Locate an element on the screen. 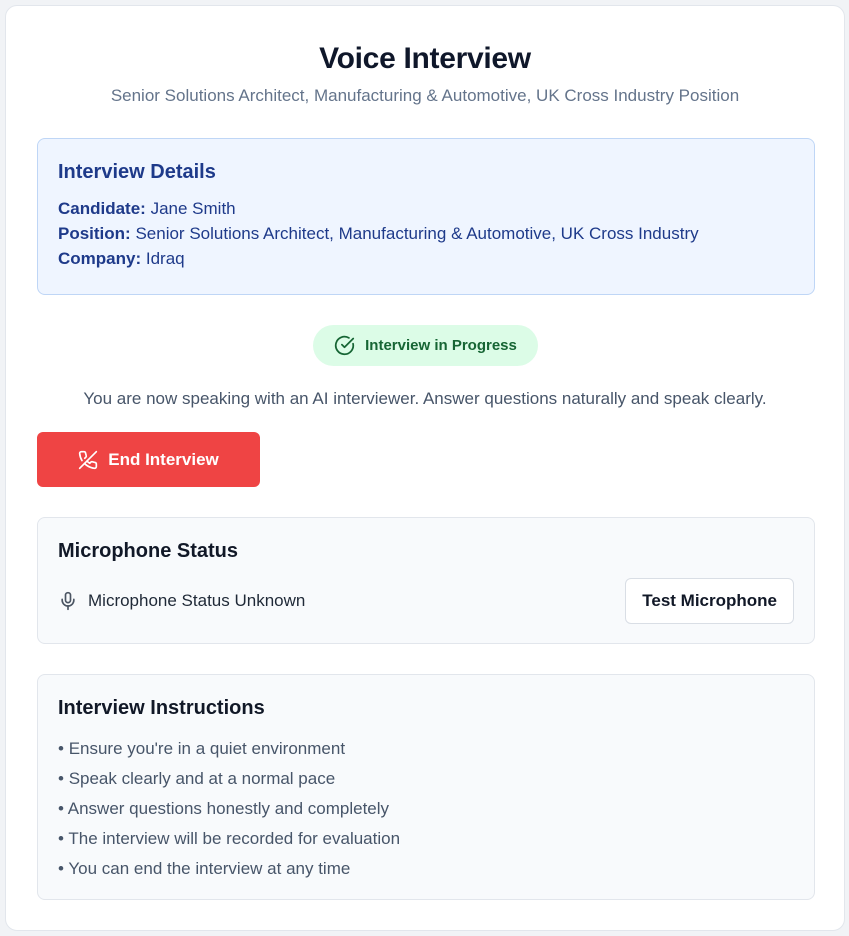  test-microphone-button: Test Microphone is located at coordinates (709, 601).